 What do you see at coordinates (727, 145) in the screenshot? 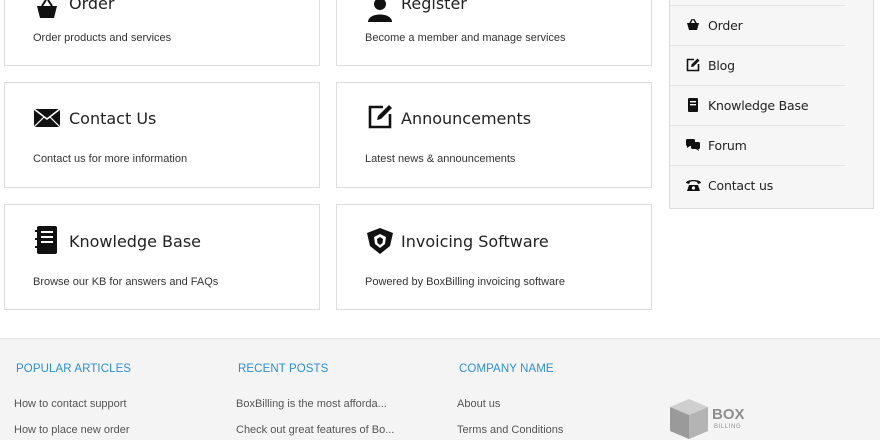
I see `sidebar-item-label: Forum` at bounding box center [727, 145].